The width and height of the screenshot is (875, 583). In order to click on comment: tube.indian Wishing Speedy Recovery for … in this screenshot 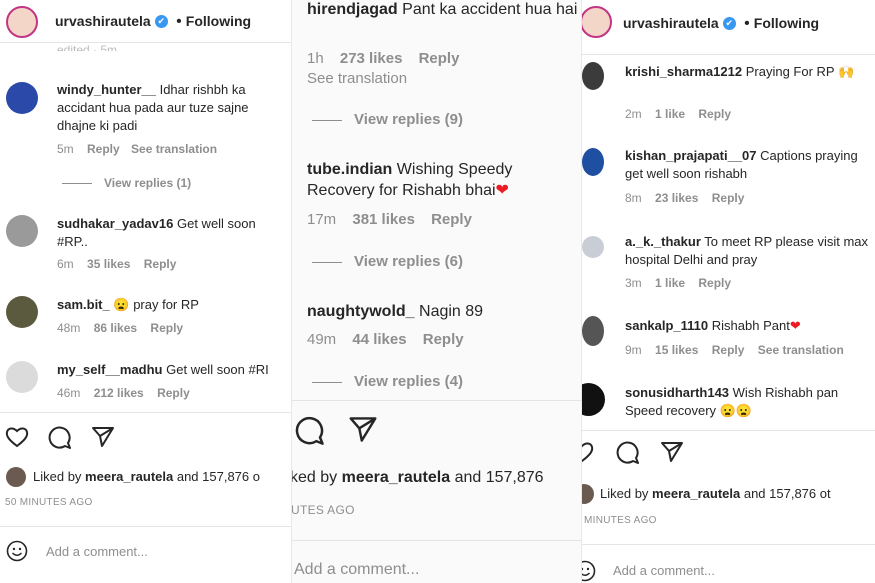, I will do `click(432, 180)`.